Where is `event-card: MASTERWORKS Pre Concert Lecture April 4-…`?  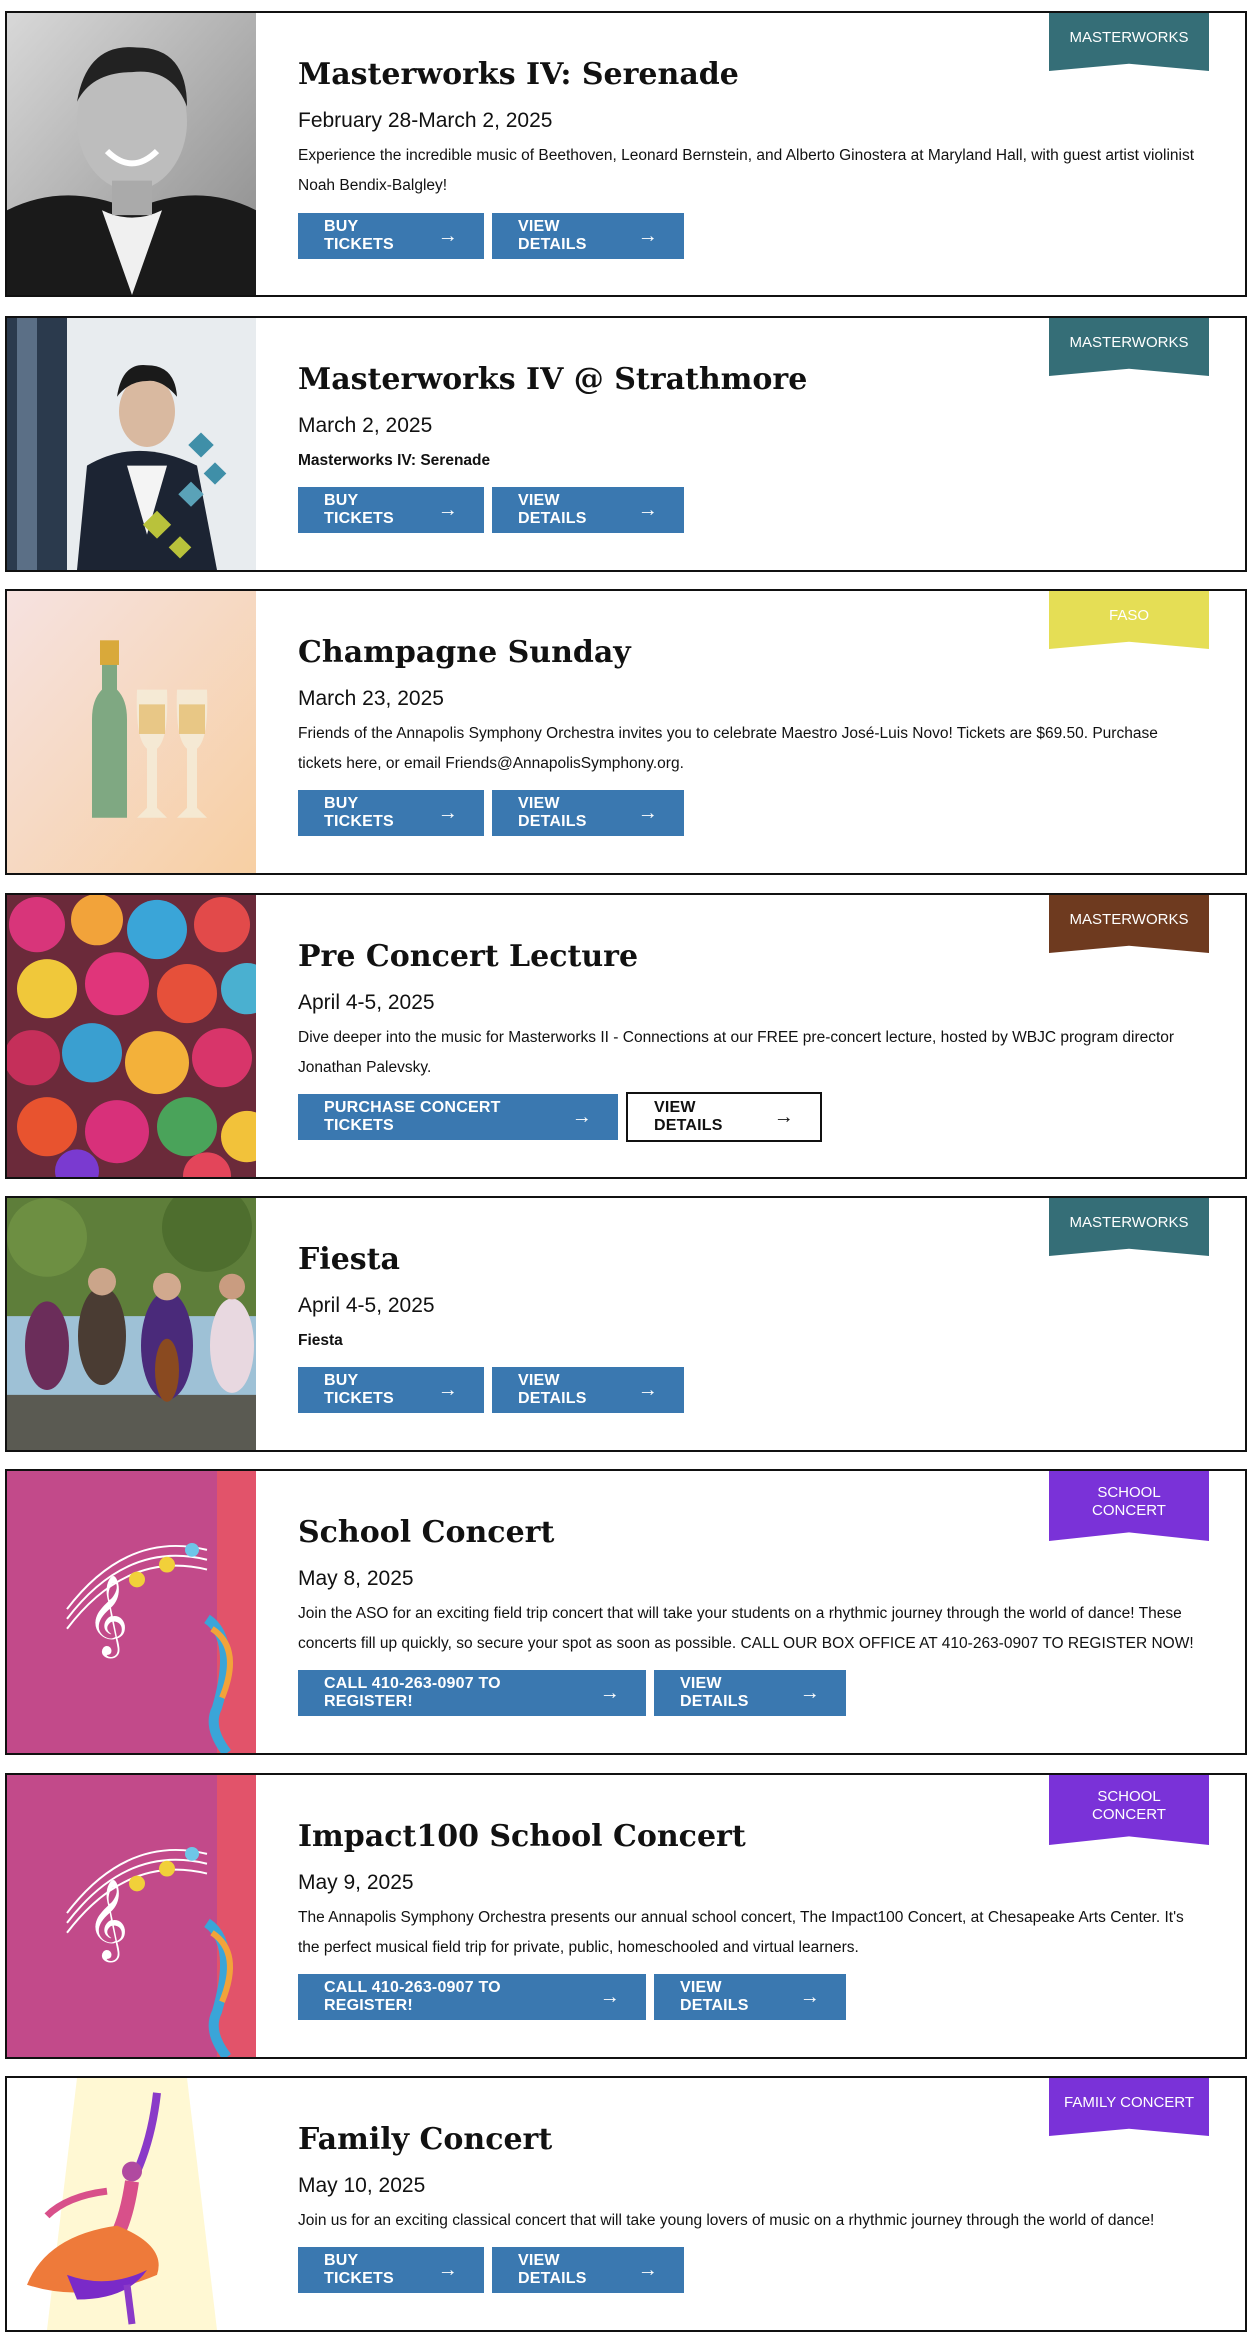
event-card: MASTERWORKS Pre Concert Lecture April 4-… is located at coordinates (626, 1036).